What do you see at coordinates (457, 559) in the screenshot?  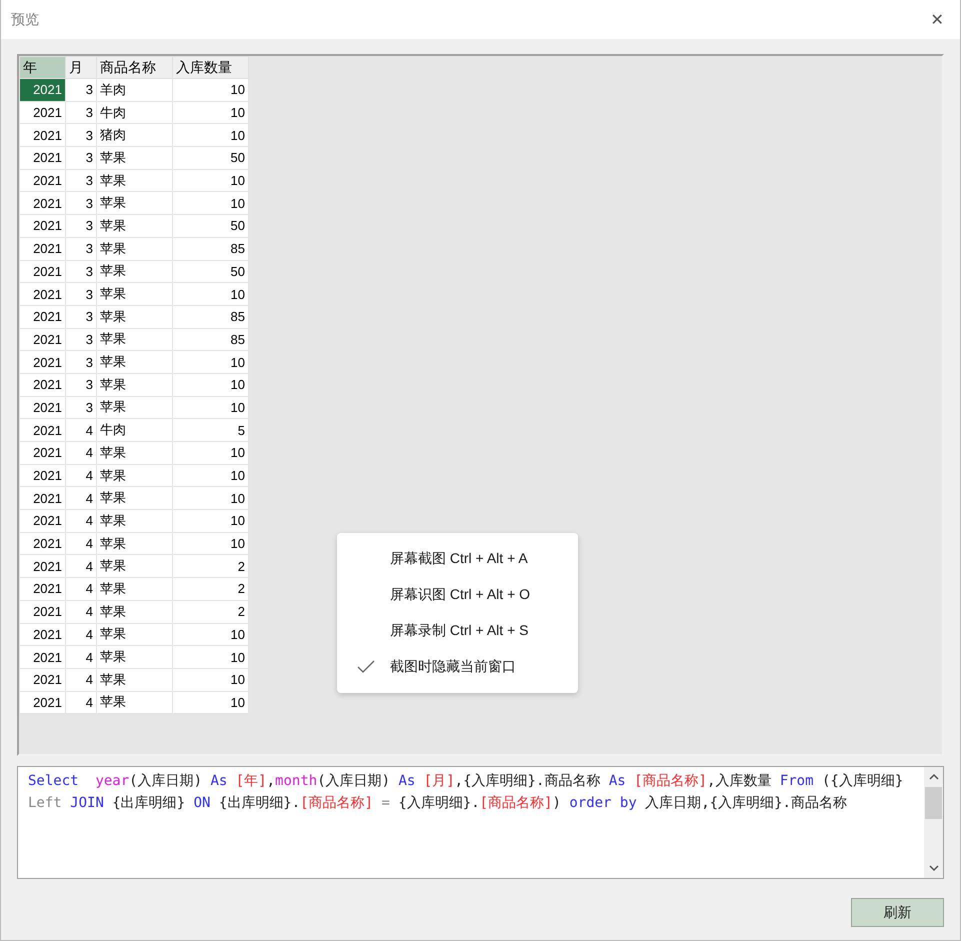 I see `menu-item: 屏幕截图 Ctrl + Alt + A` at bounding box center [457, 559].